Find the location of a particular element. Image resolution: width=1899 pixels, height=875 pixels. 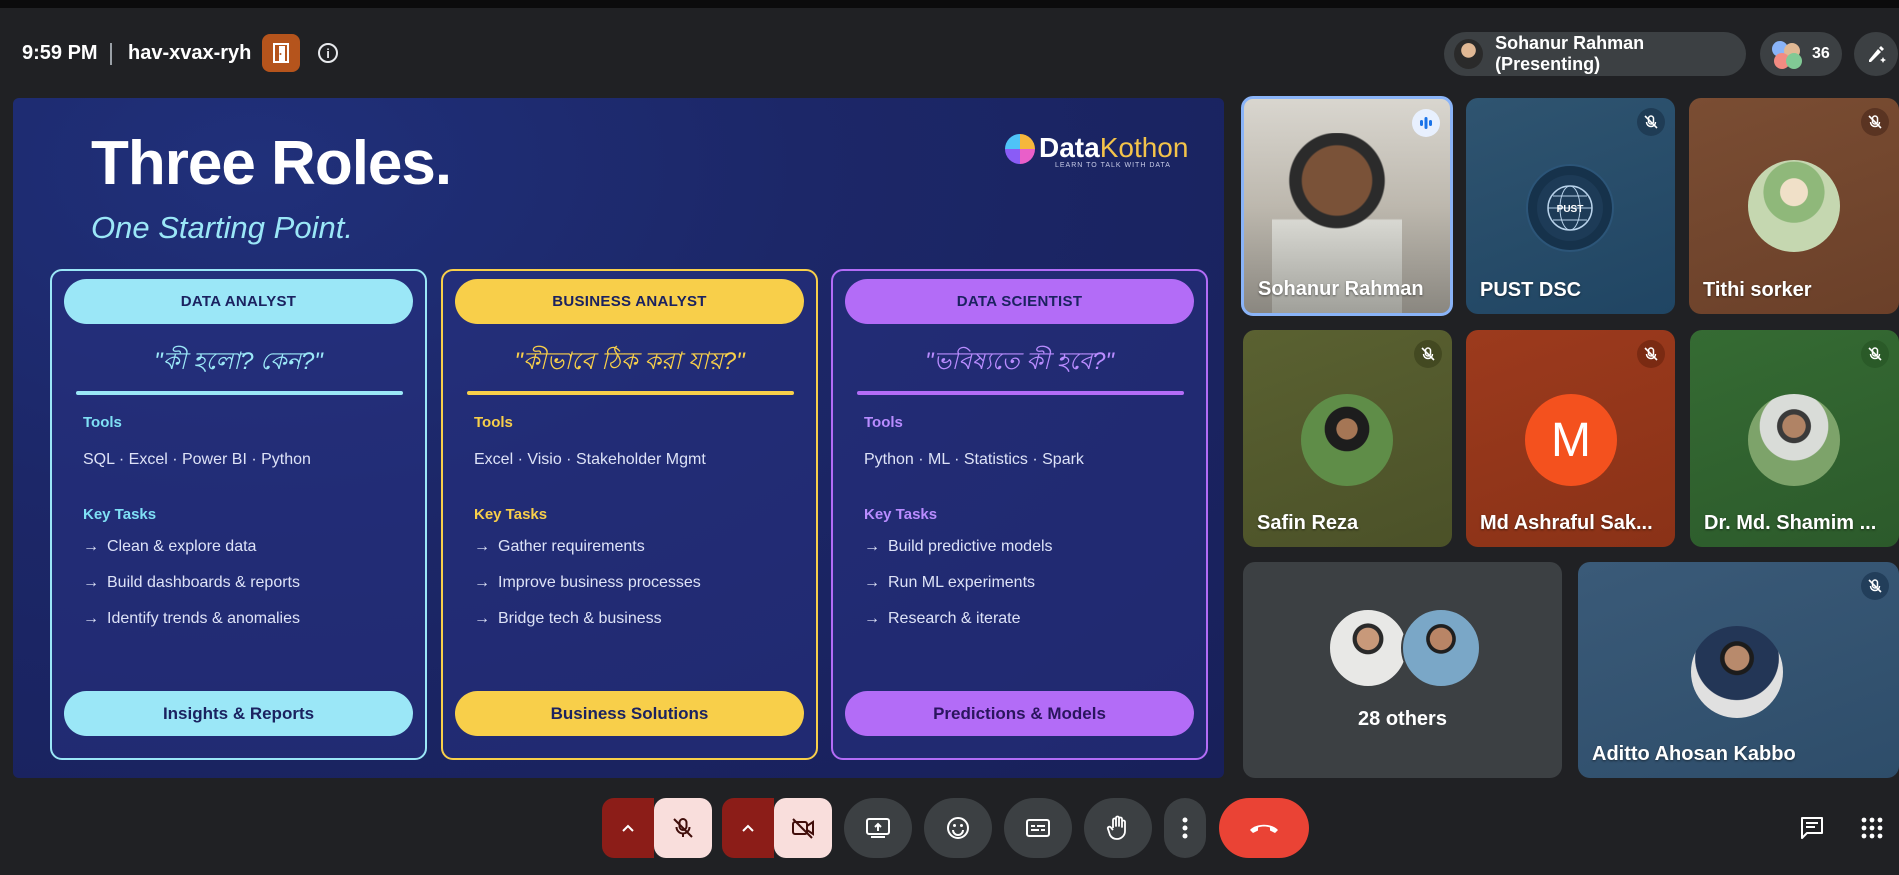

participant-name: Safin Reza is located at coordinates (1308, 523).